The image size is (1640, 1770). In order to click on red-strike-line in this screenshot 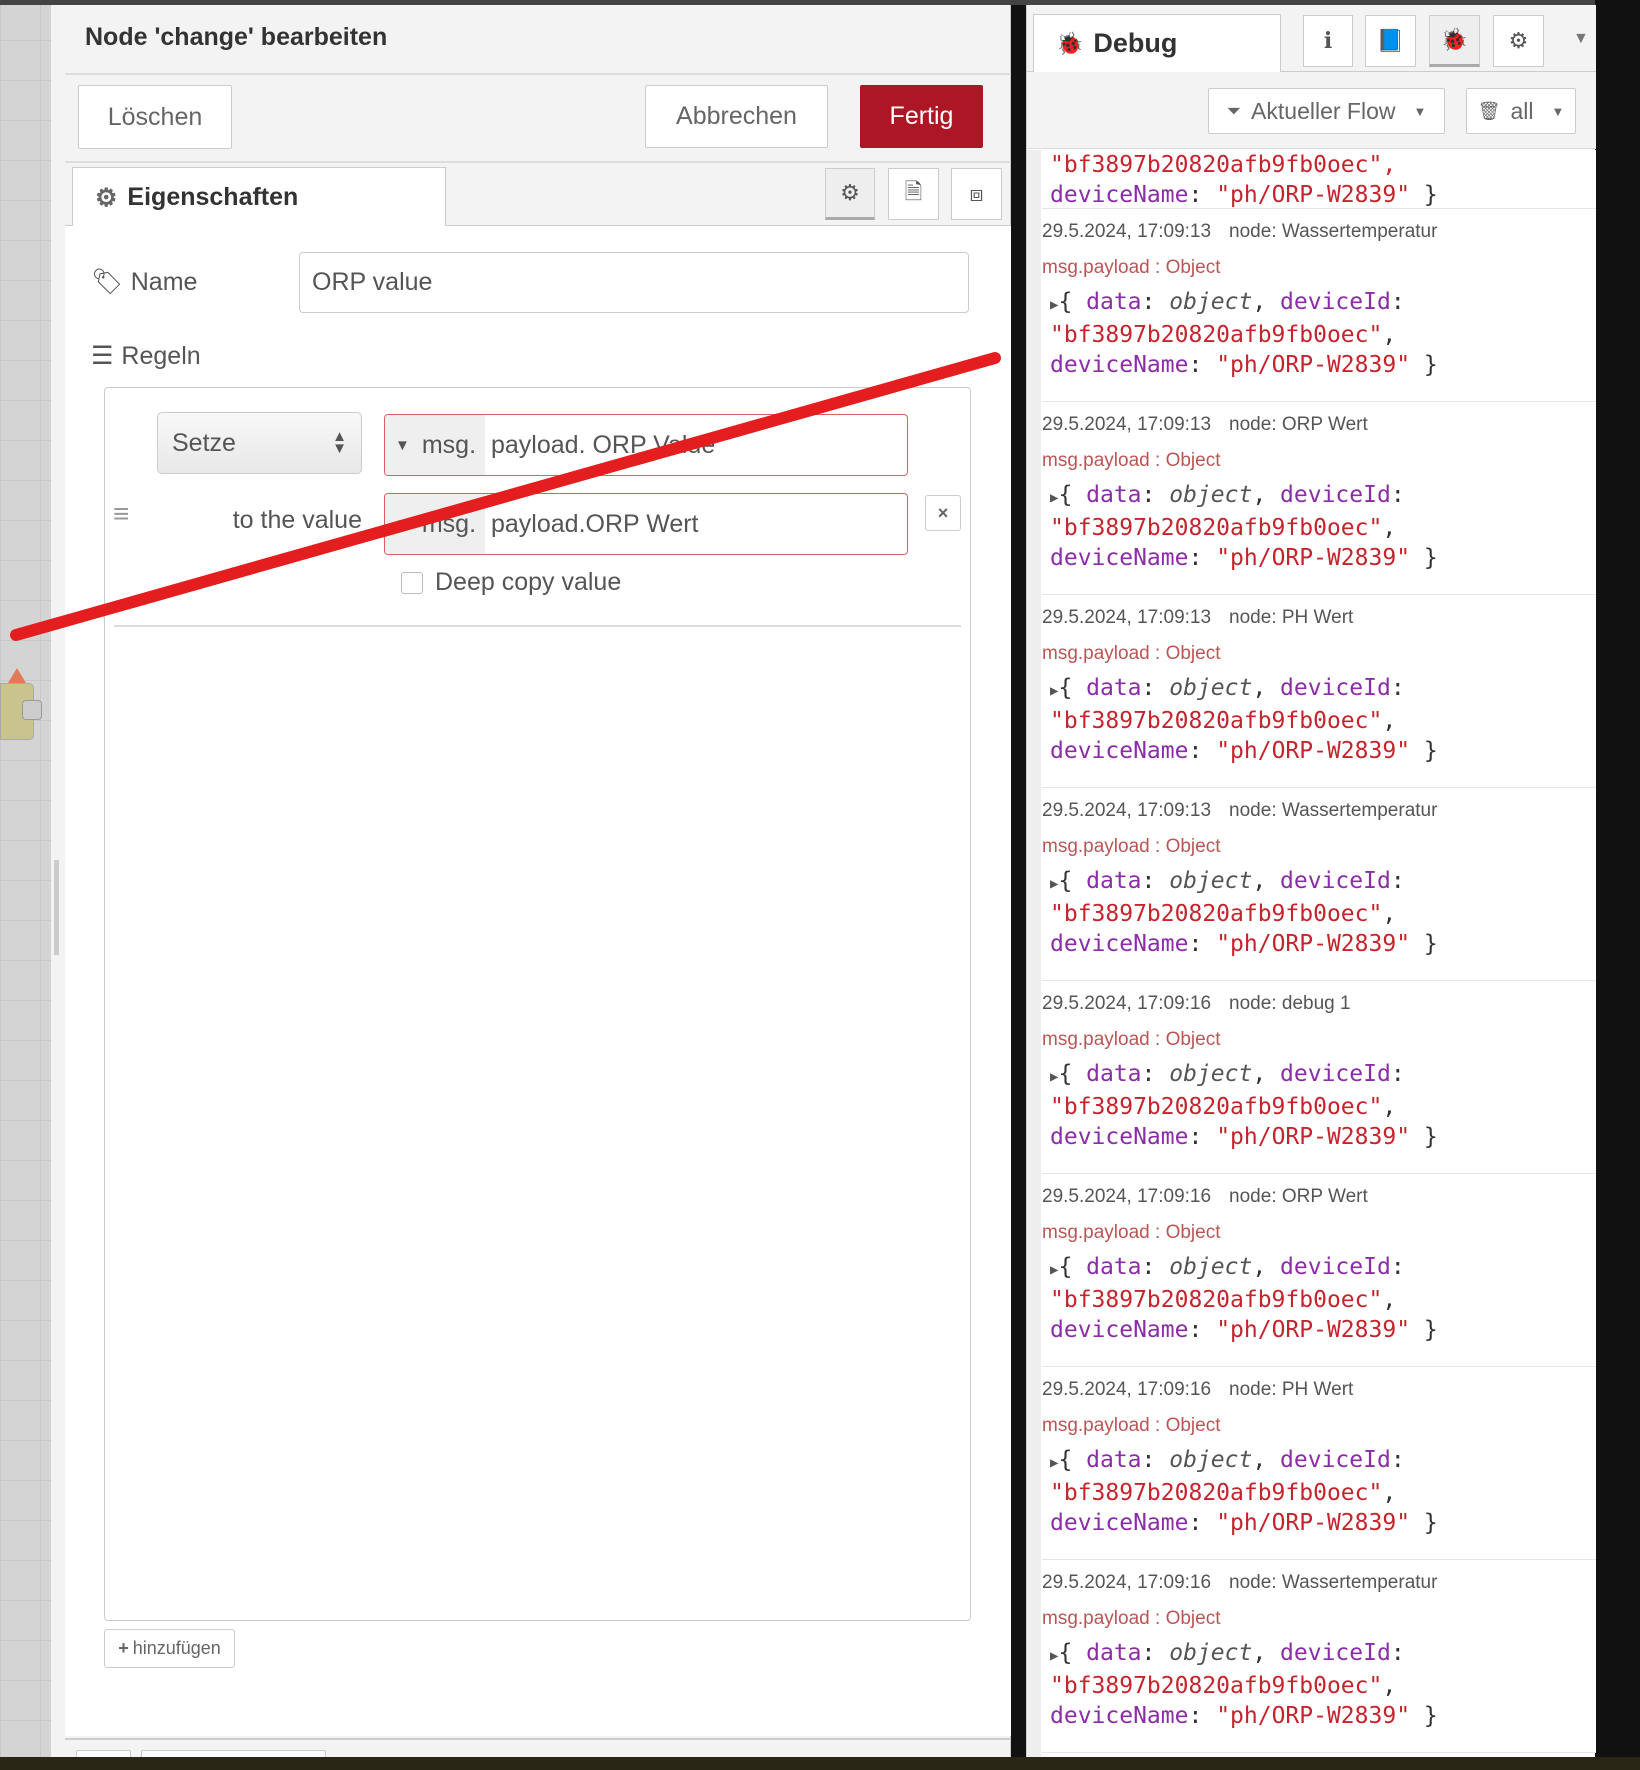, I will do `click(505, 496)`.